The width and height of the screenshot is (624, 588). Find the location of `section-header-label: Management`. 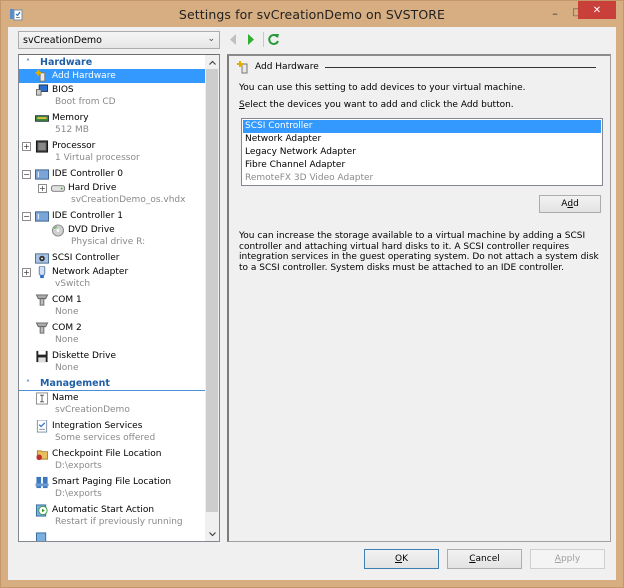

section-header-label: Management is located at coordinates (75, 383).